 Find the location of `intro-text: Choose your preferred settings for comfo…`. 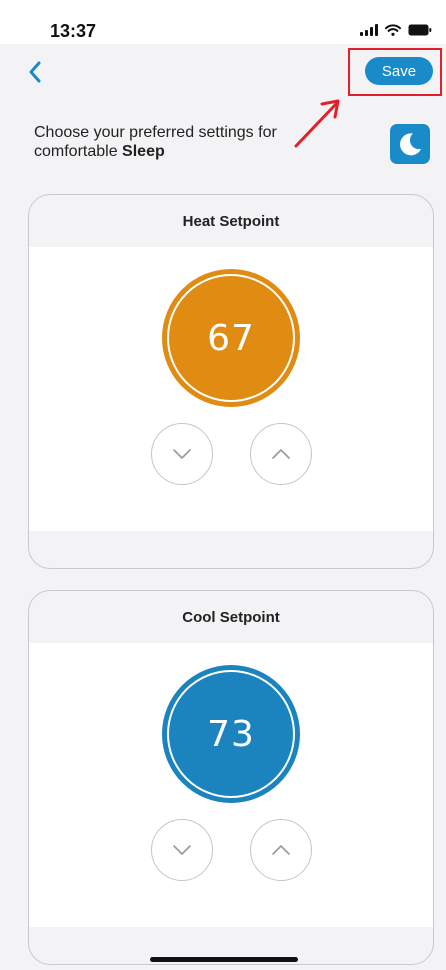

intro-text: Choose your preferred settings for comfo… is located at coordinates (194, 142).